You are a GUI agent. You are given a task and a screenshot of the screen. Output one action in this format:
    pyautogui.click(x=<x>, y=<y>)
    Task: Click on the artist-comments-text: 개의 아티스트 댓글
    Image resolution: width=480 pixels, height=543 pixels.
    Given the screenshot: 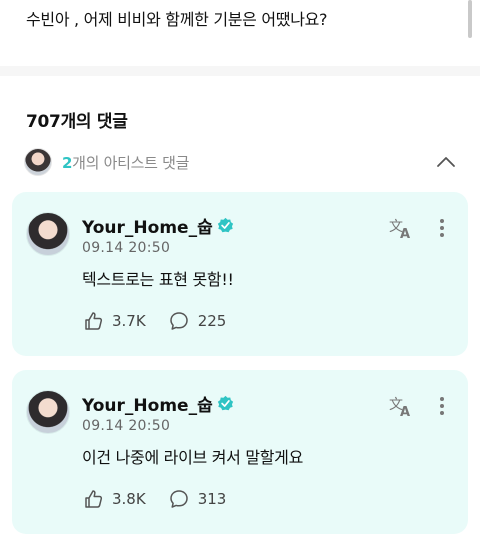 What is the action you would take?
    pyautogui.click(x=131, y=163)
    